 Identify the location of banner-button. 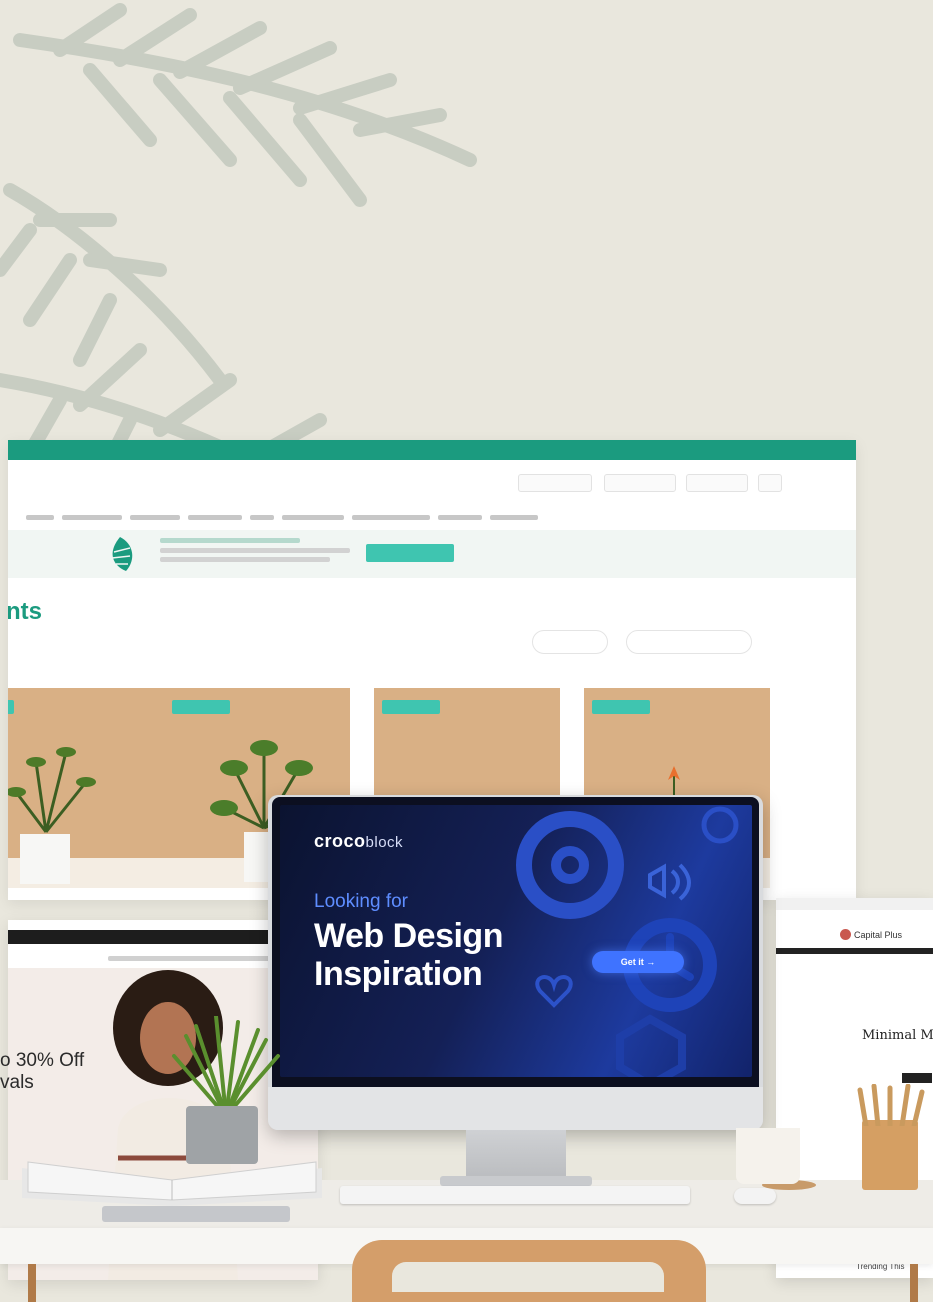
(410, 553).